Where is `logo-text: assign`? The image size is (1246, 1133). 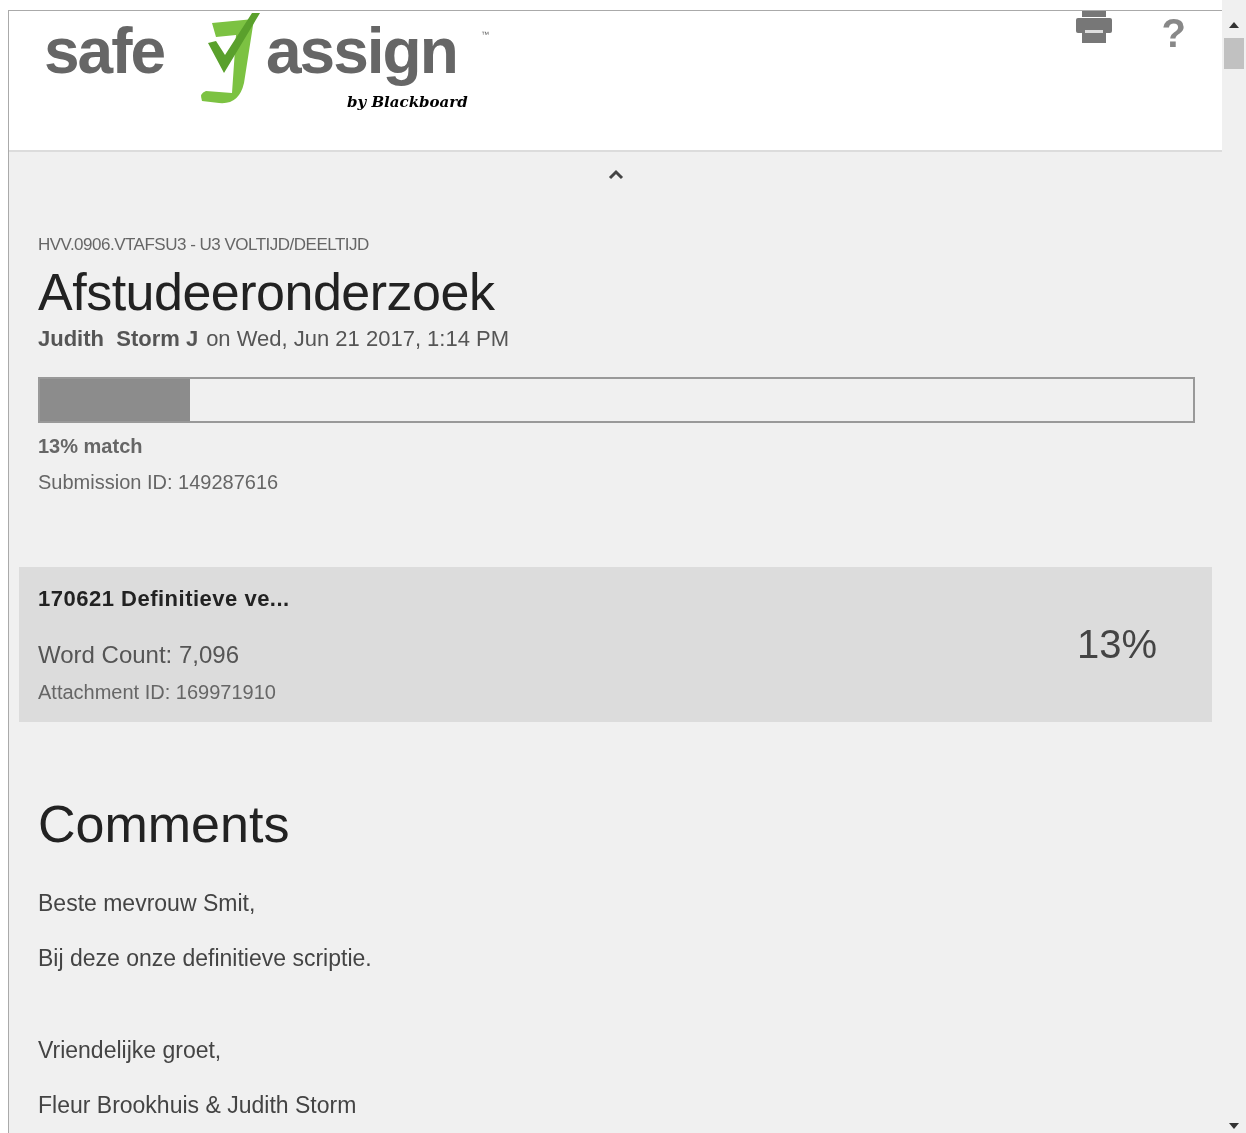 logo-text: assign is located at coordinates (361, 51).